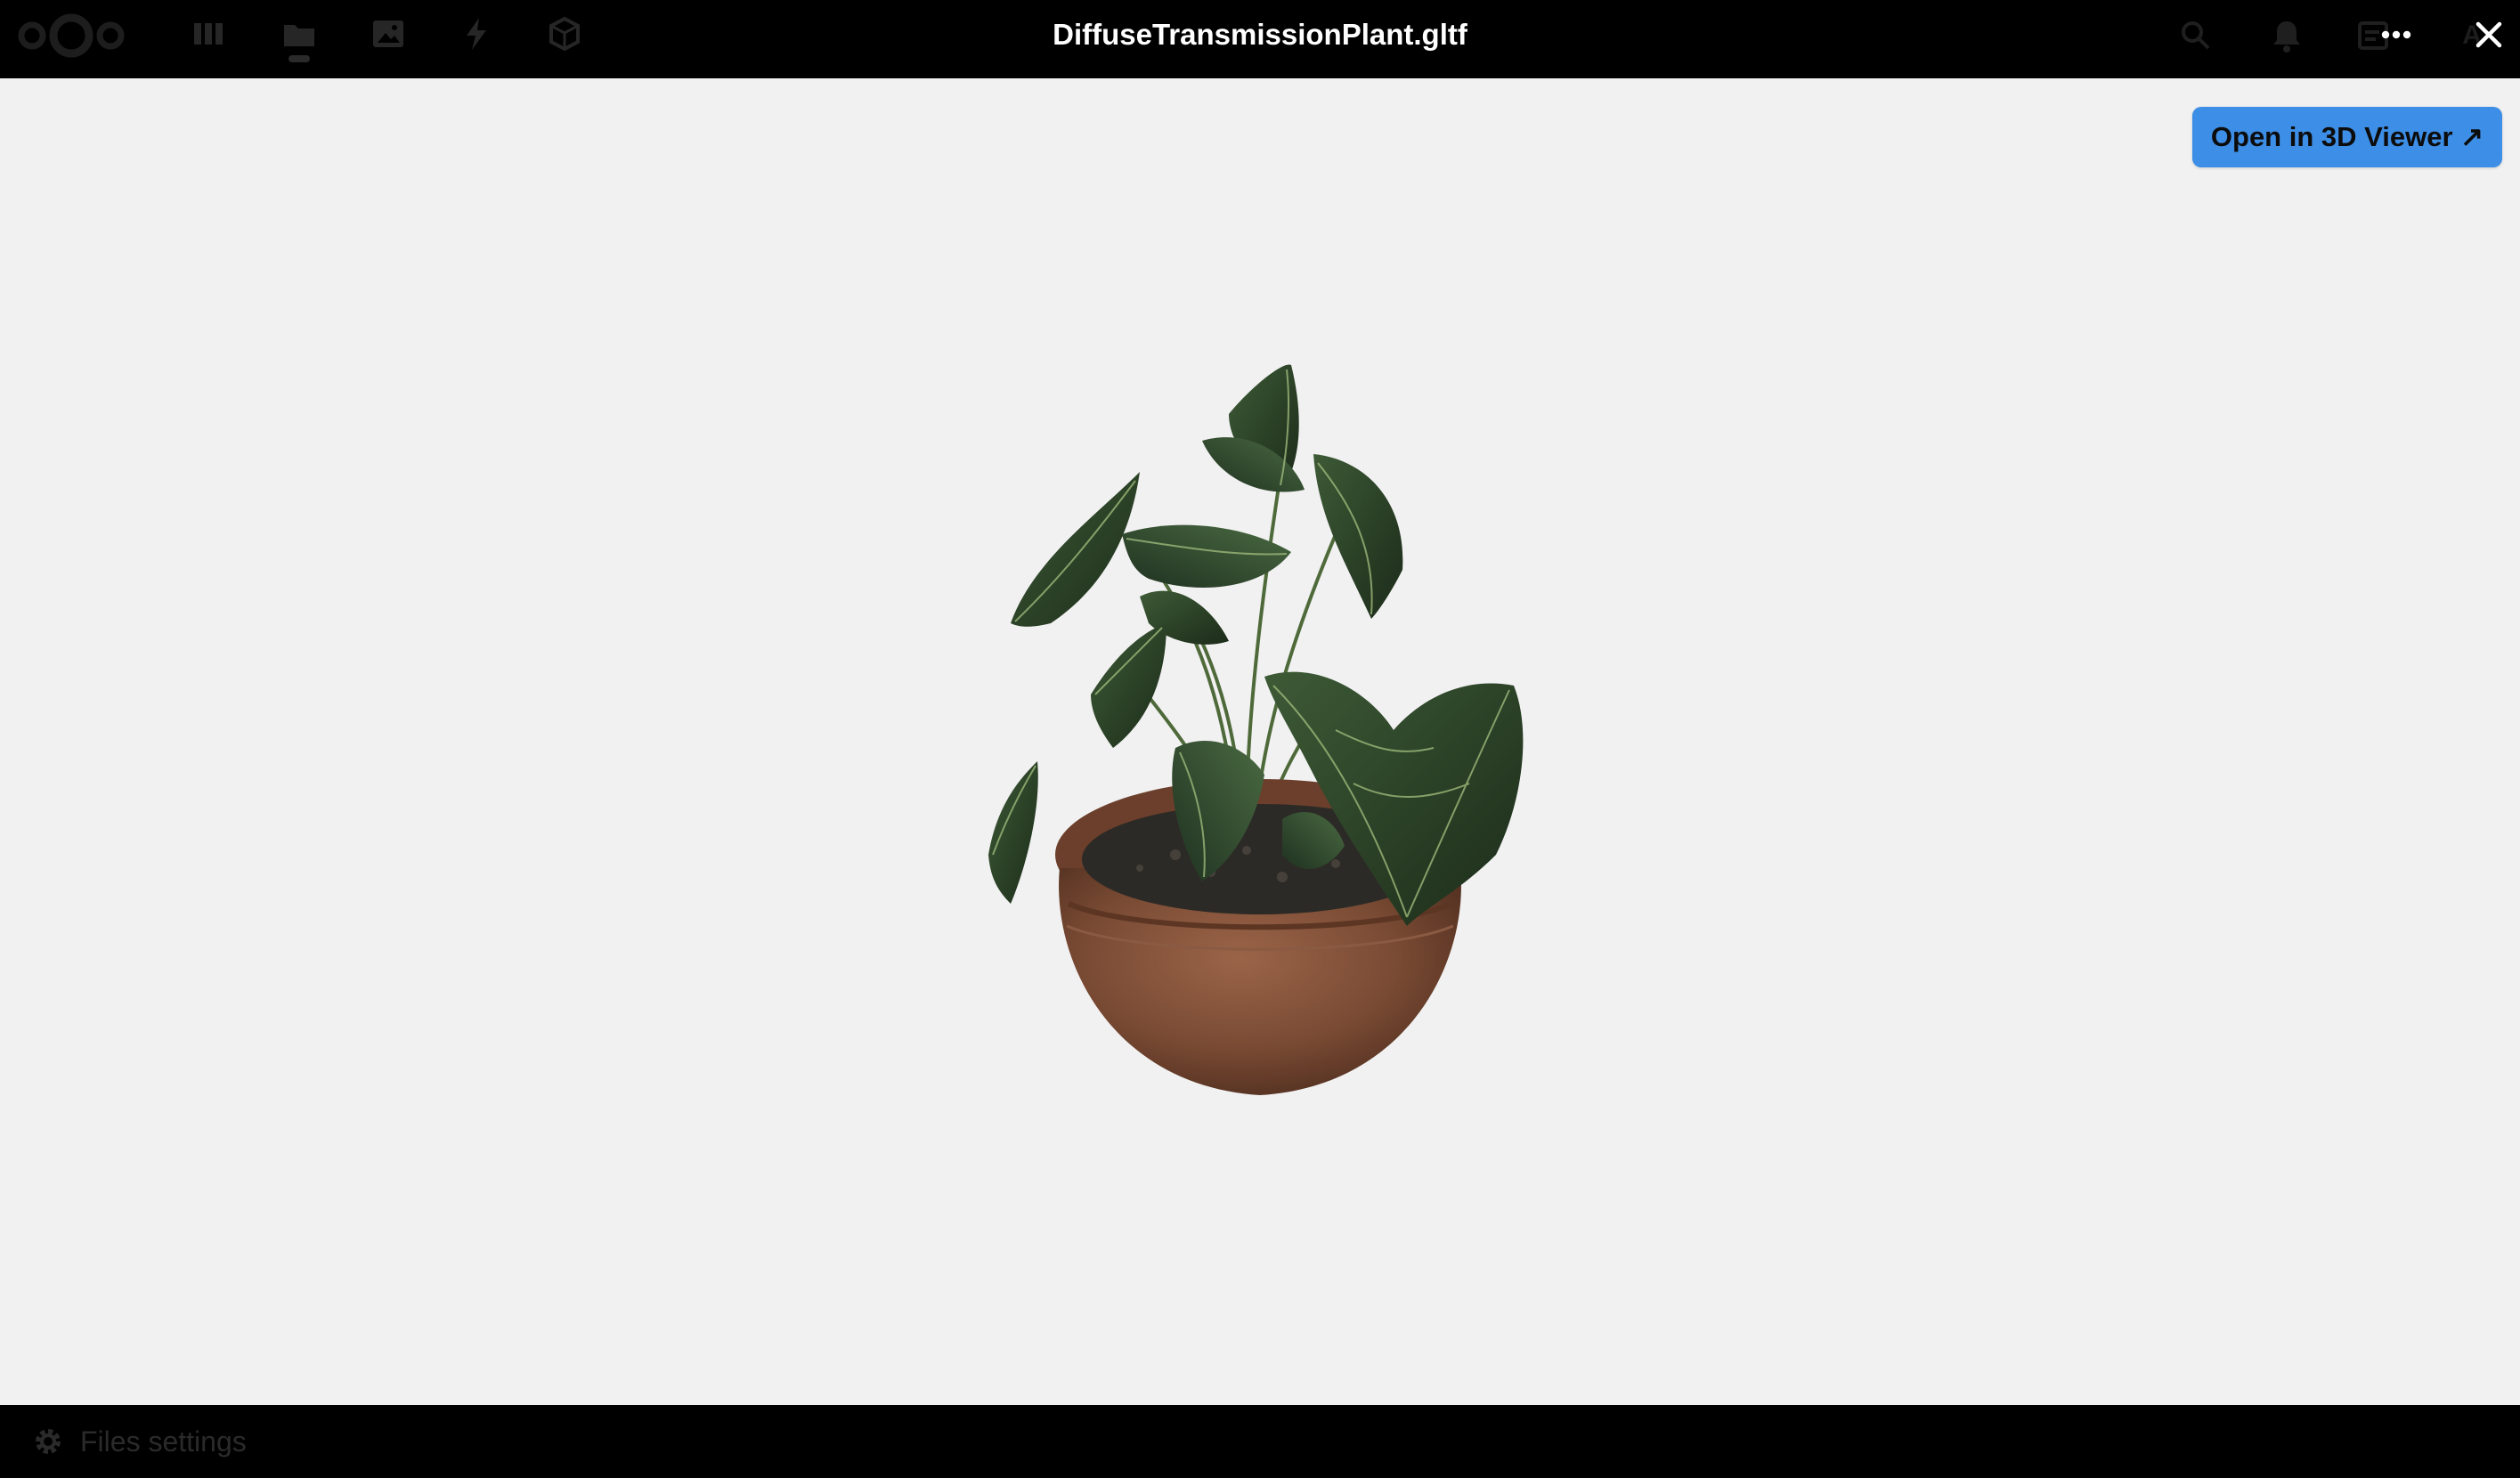 The image size is (2520, 1478). What do you see at coordinates (48, 1441) in the screenshot?
I see `gear-icon` at bounding box center [48, 1441].